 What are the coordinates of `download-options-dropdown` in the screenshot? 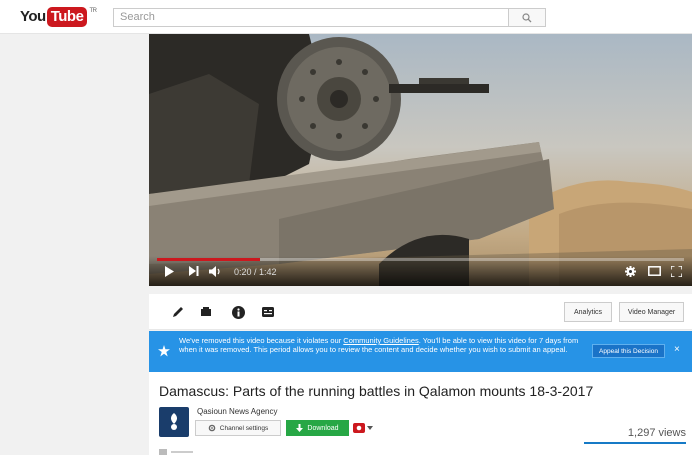 It's located at (363, 428).